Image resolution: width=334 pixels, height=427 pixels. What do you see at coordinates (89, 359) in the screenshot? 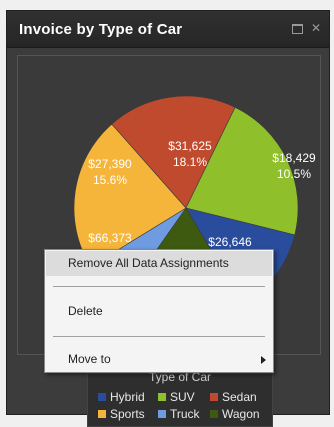
I see `menu-item-label: Move to` at bounding box center [89, 359].